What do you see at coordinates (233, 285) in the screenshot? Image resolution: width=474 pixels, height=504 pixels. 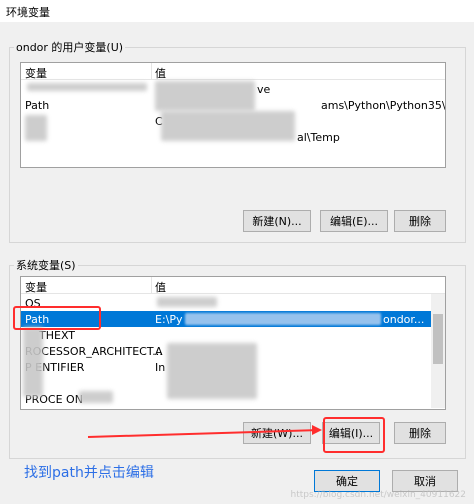 I see `system-list-header: 变量 值` at bounding box center [233, 285].